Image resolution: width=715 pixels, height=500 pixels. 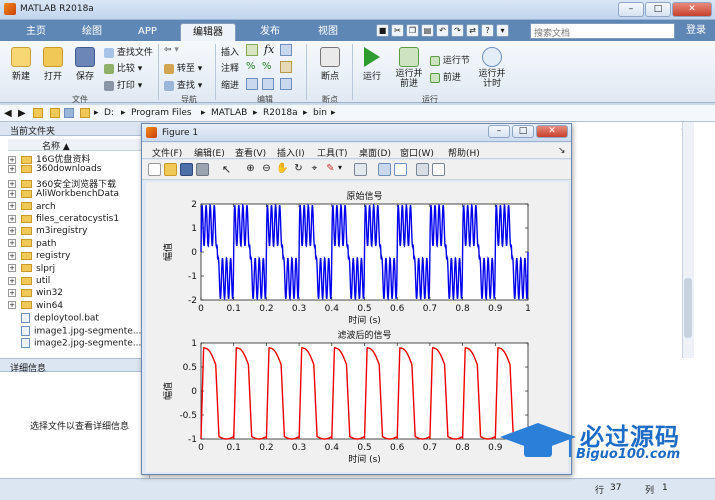 What do you see at coordinates (282, 169) in the screenshot?
I see `pan-hand-icon: ✋` at bounding box center [282, 169].